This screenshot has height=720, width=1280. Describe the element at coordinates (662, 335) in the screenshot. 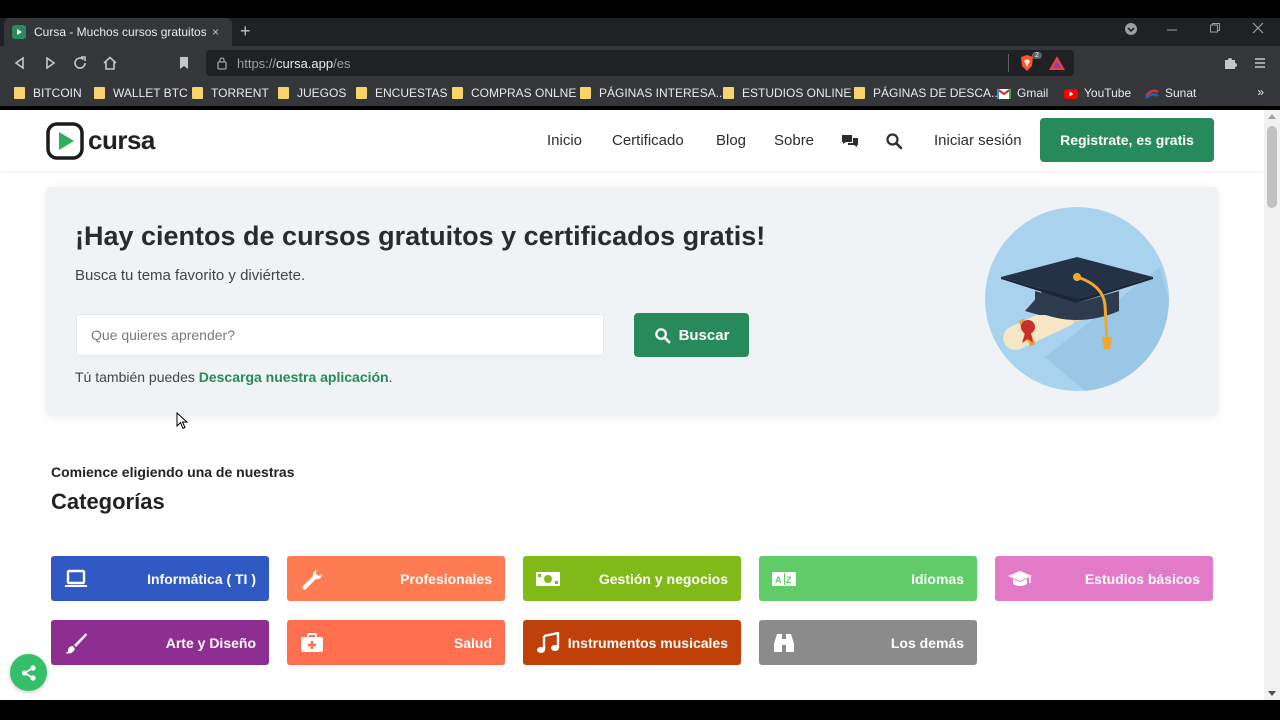

I see `search-button-icon` at that location.